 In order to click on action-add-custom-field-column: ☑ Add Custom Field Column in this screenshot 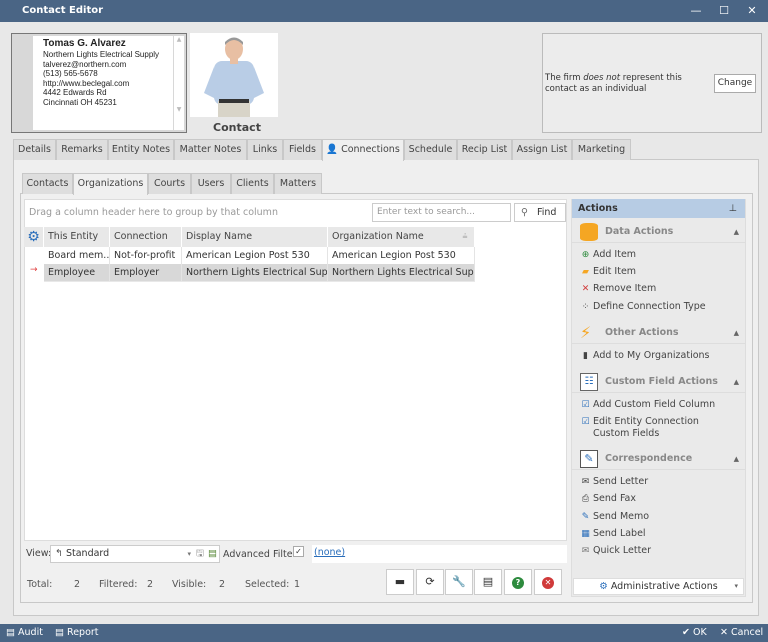, I will do `click(660, 405)`.